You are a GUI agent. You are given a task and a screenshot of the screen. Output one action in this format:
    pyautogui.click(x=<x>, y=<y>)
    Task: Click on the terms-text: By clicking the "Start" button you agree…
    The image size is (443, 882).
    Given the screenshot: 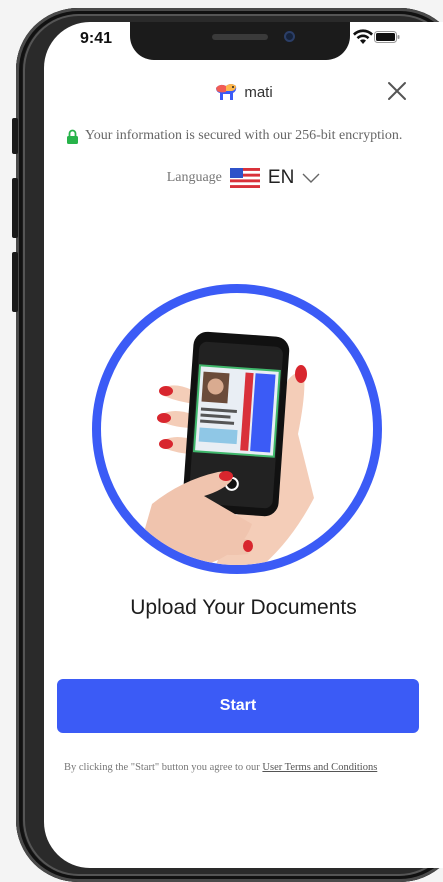 What is the action you would take?
    pyautogui.click(x=163, y=767)
    